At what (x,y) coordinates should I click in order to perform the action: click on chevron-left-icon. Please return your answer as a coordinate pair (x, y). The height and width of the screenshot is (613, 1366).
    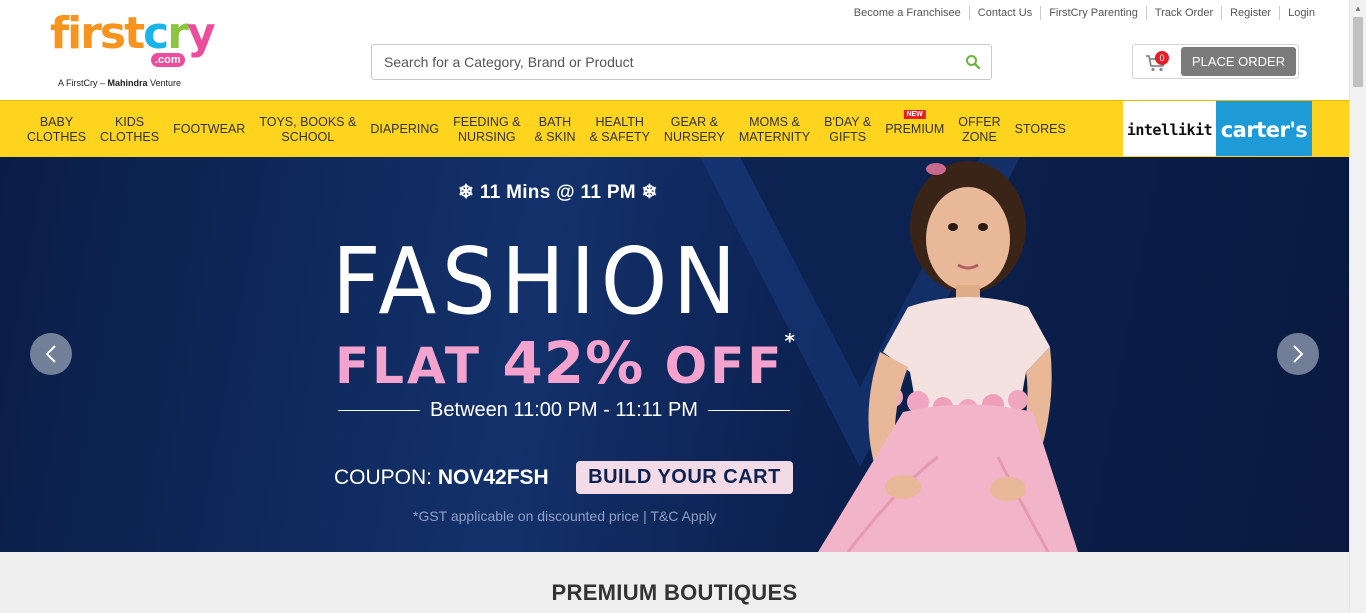
    Looking at the image, I should click on (50, 354).